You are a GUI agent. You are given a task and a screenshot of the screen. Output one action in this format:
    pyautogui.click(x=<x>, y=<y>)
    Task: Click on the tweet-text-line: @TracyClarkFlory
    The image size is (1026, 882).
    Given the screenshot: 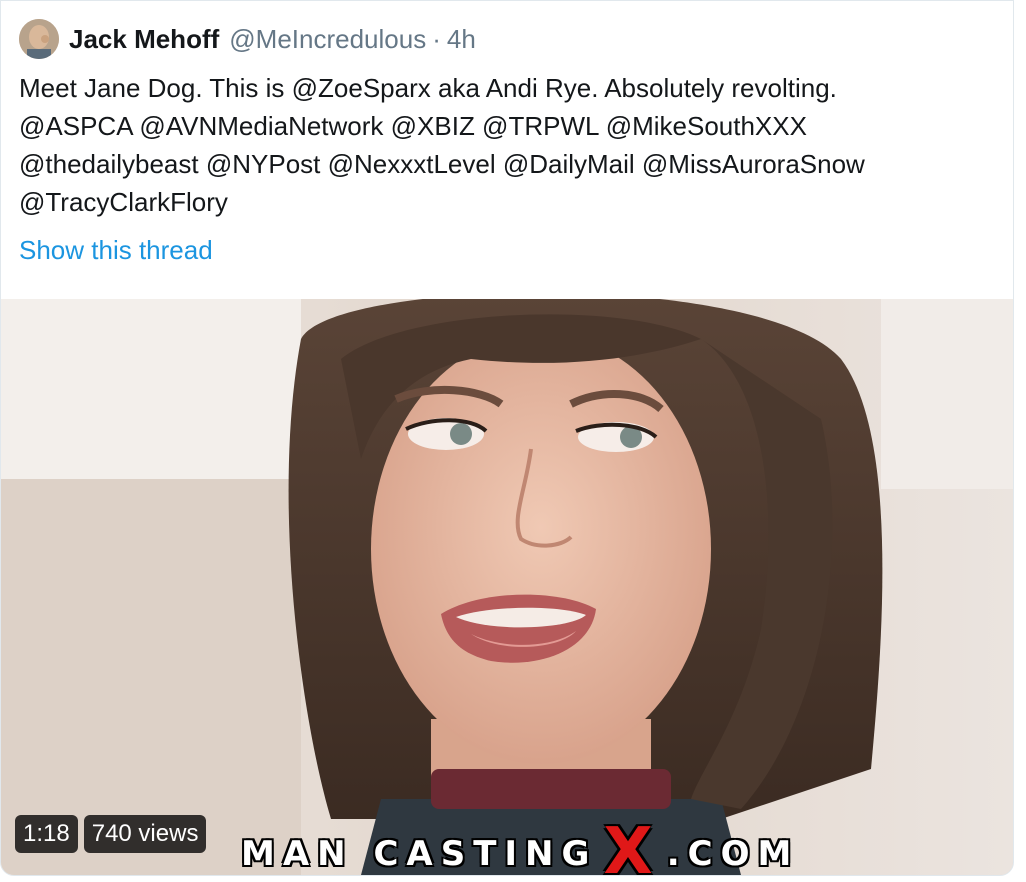 What is the action you would take?
    pyautogui.click(x=123, y=202)
    